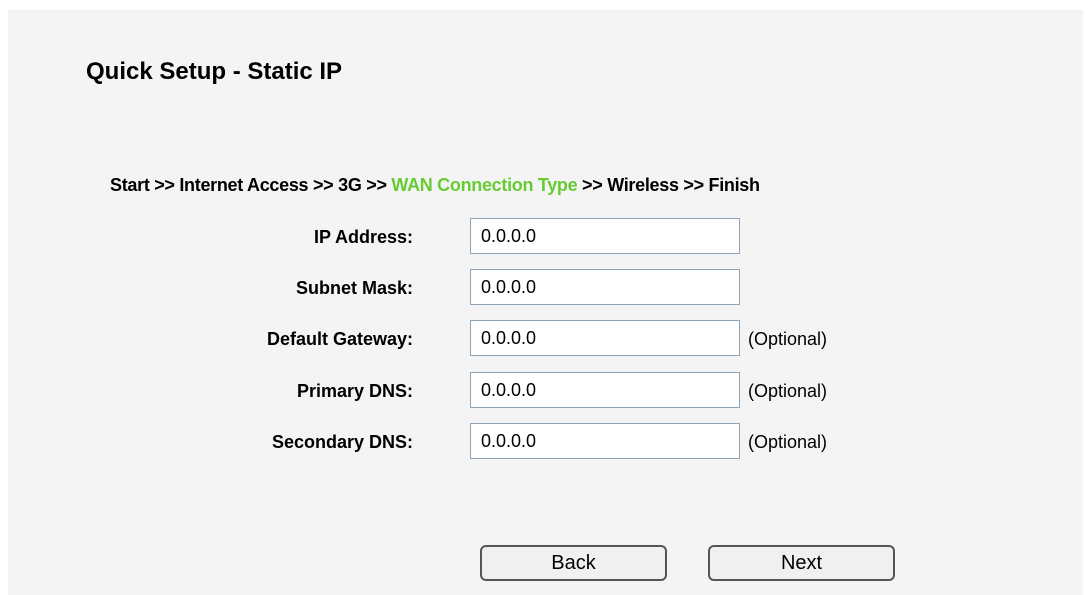 The width and height of the screenshot is (1091, 595). Describe the element at coordinates (605, 390) in the screenshot. I see `primary-dns-input` at that location.